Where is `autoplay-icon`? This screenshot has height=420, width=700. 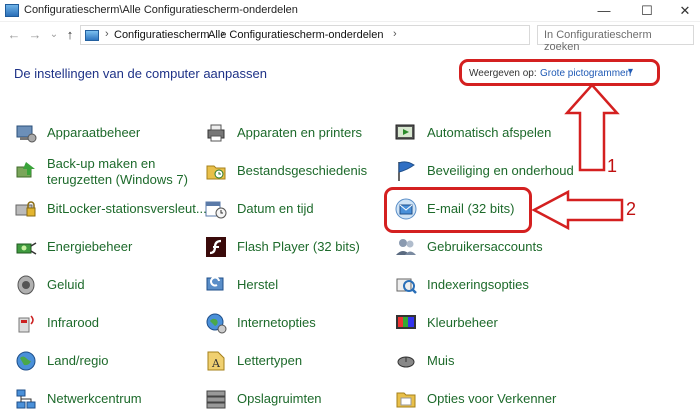 autoplay-icon is located at coordinates (405, 132).